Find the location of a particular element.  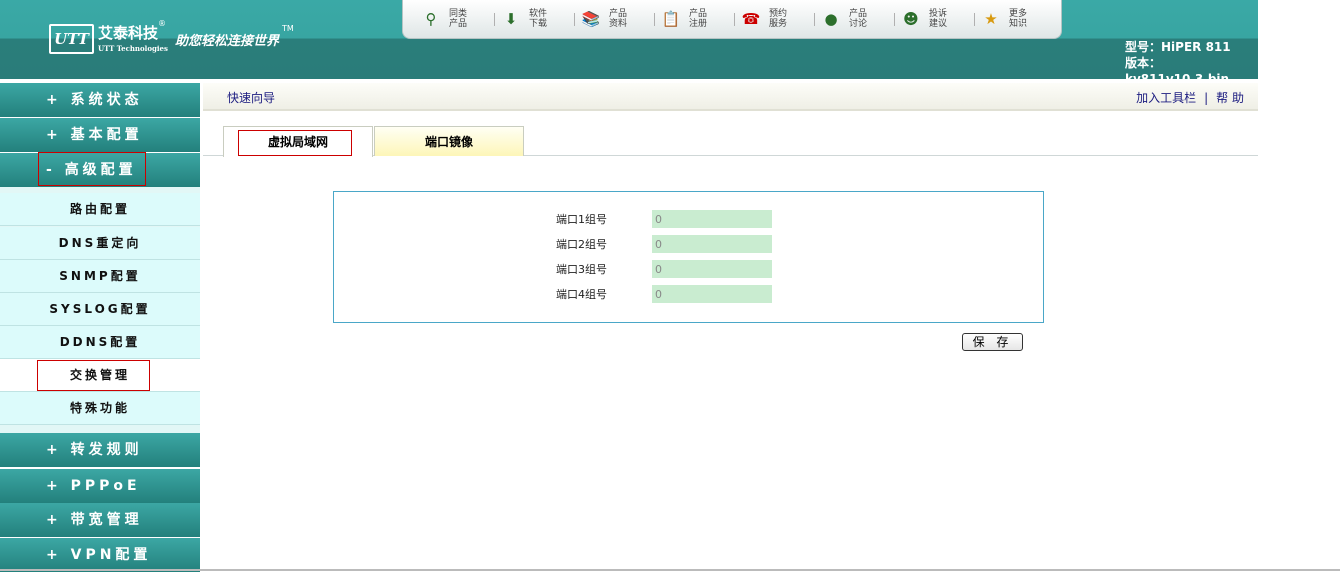

add-to-toolbar-link: 加入工具栏 is located at coordinates (1166, 98).